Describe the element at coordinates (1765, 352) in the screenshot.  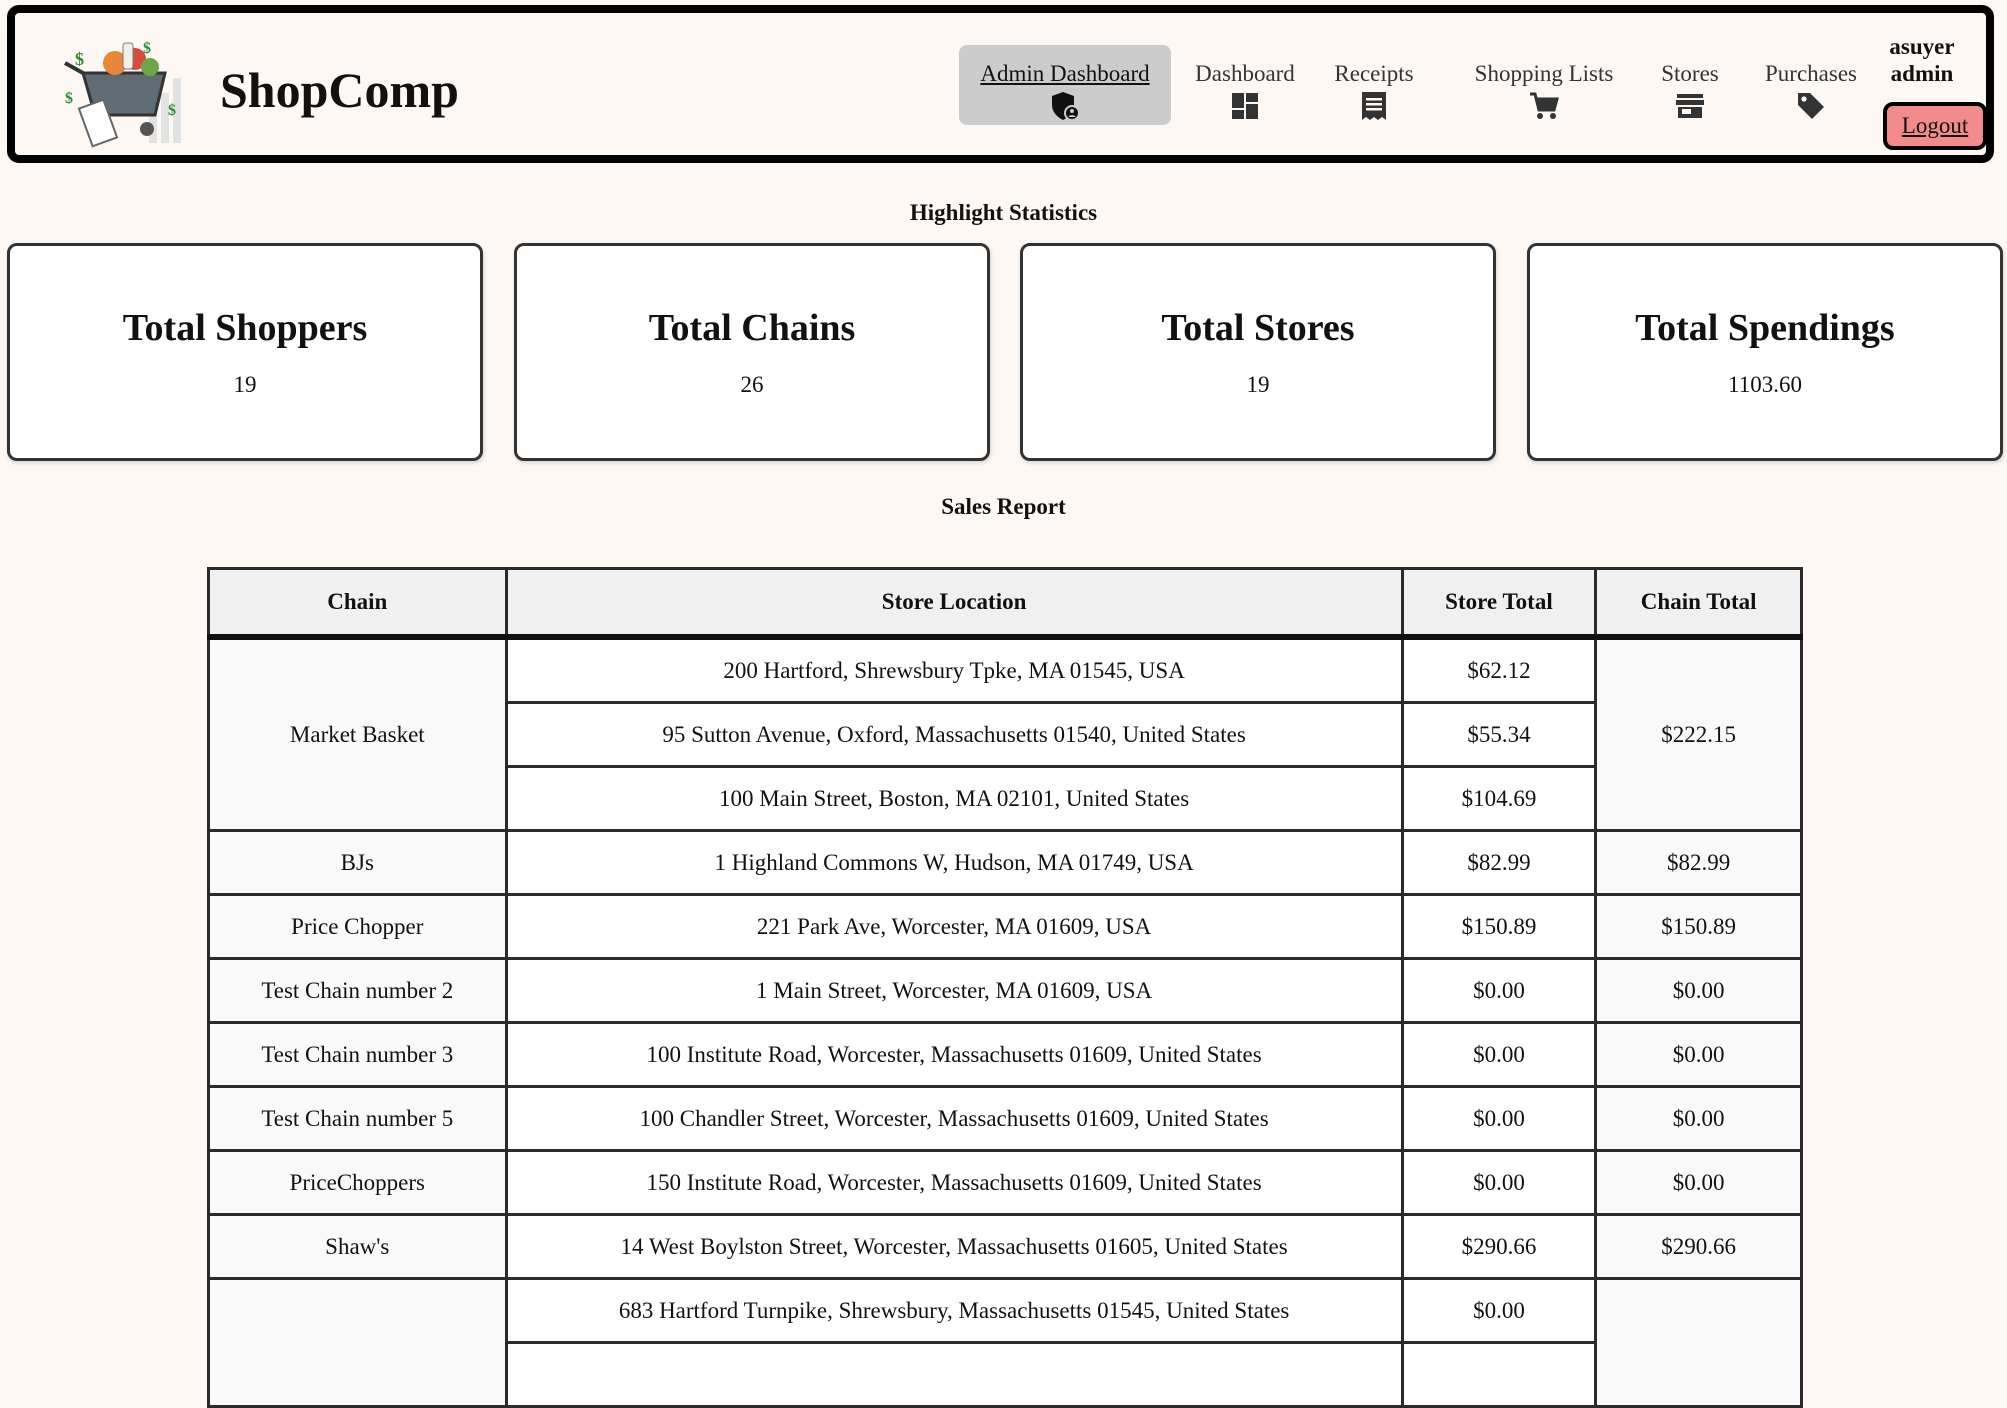
I see `stat-card-total-spendings: Total Spendings 1103.60` at that location.